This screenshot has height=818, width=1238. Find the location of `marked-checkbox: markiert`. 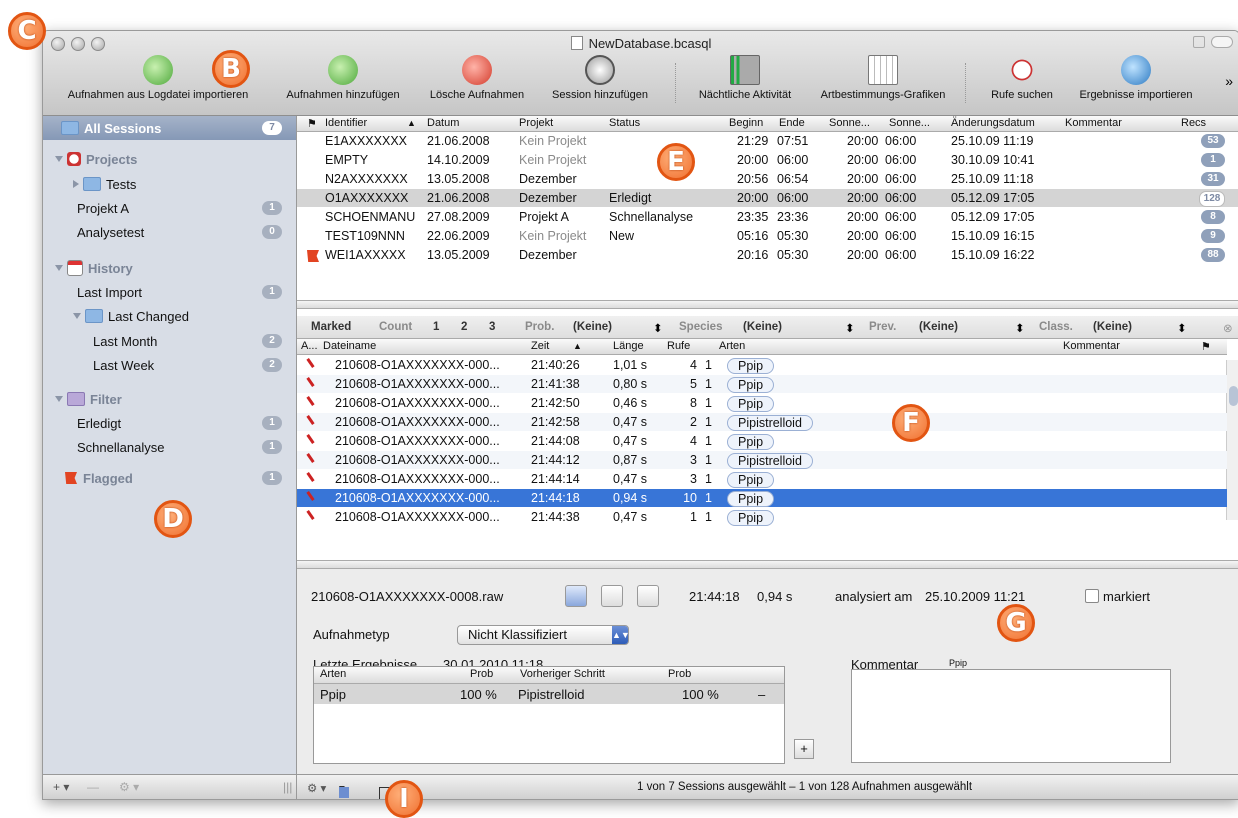

marked-checkbox: markiert is located at coordinates (1117, 596).